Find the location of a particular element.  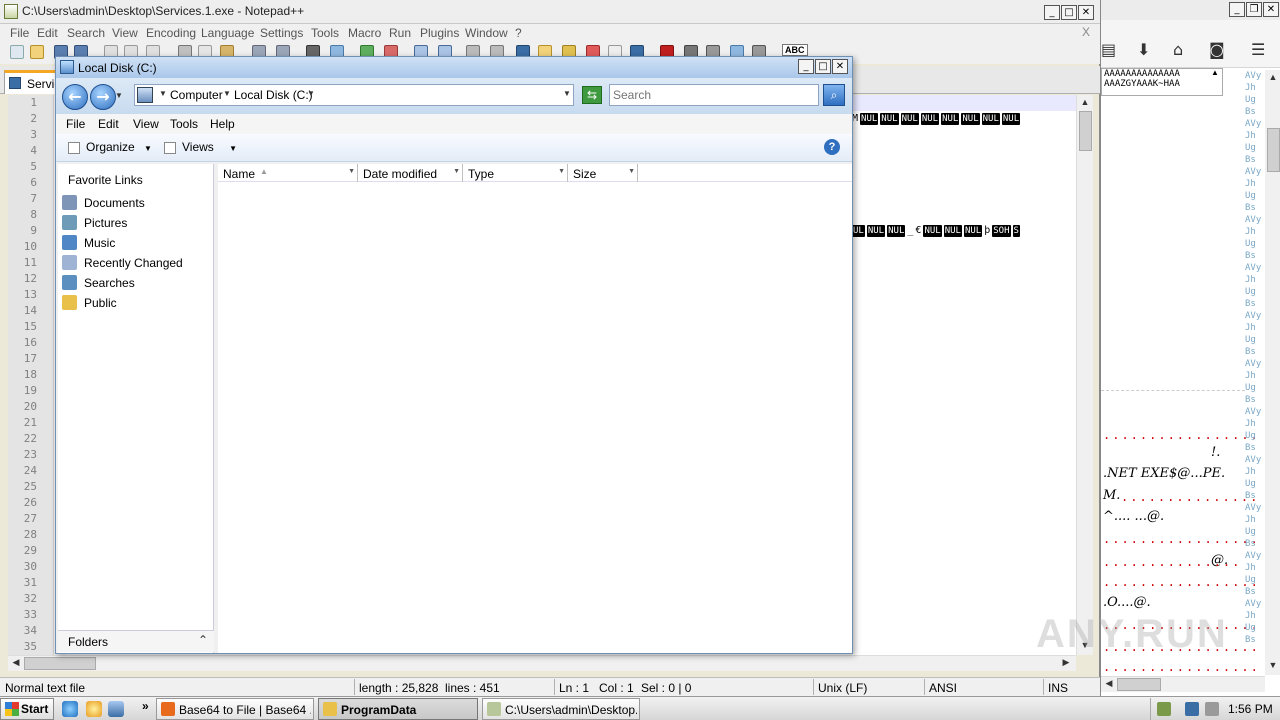

column-size: Size ▼ is located at coordinates (603, 173).